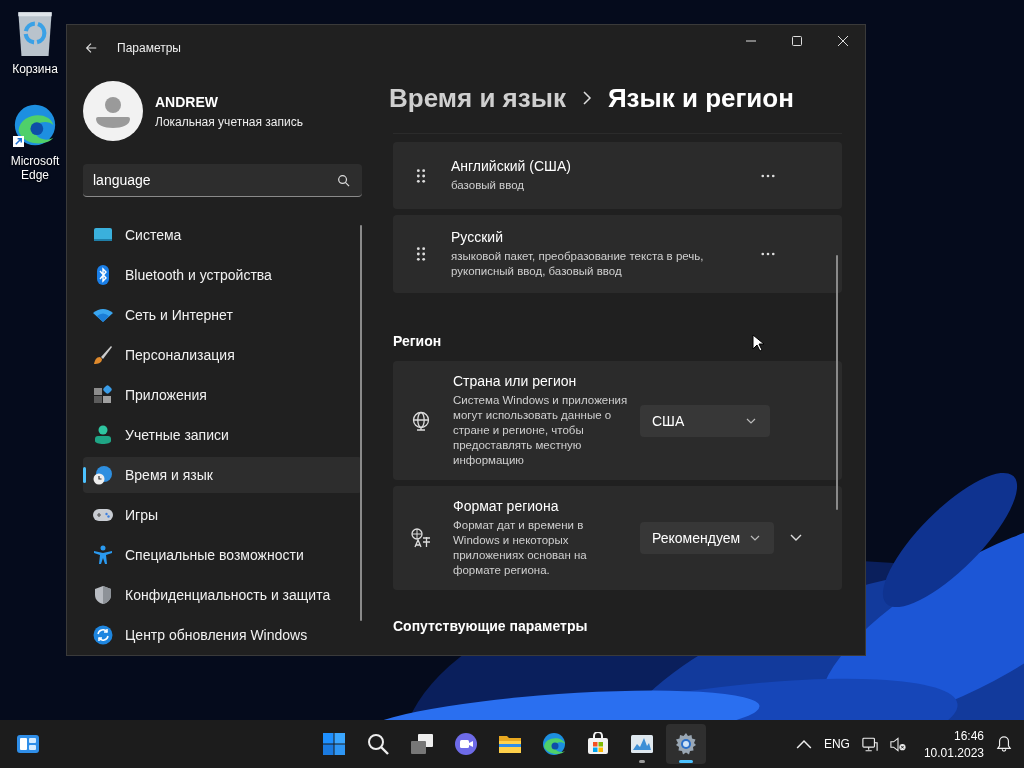 The image size is (1024, 768). Describe the element at coordinates (869, 744) in the screenshot. I see `network-monitor-icon` at that location.